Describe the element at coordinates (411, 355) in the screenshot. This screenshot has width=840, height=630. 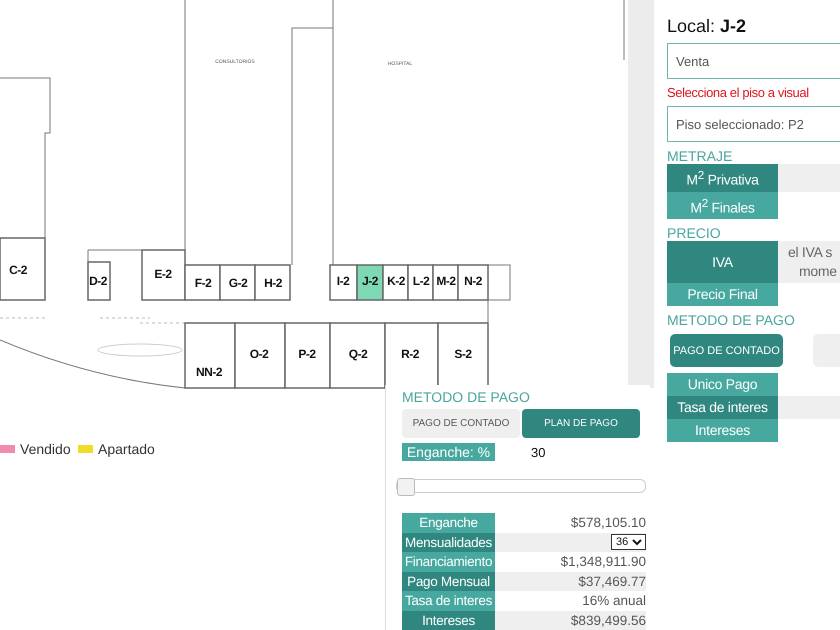
I see `shop-unit: R-2` at that location.